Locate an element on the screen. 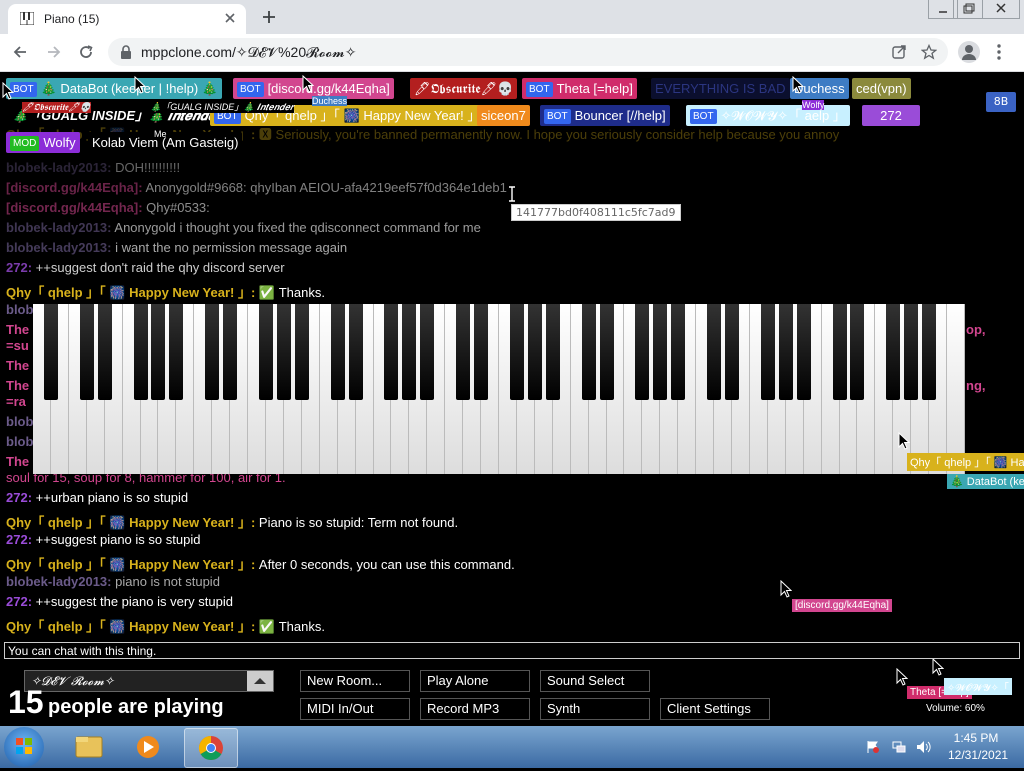 This screenshot has height=771, width=1024. network-icon is located at coordinates (899, 747).